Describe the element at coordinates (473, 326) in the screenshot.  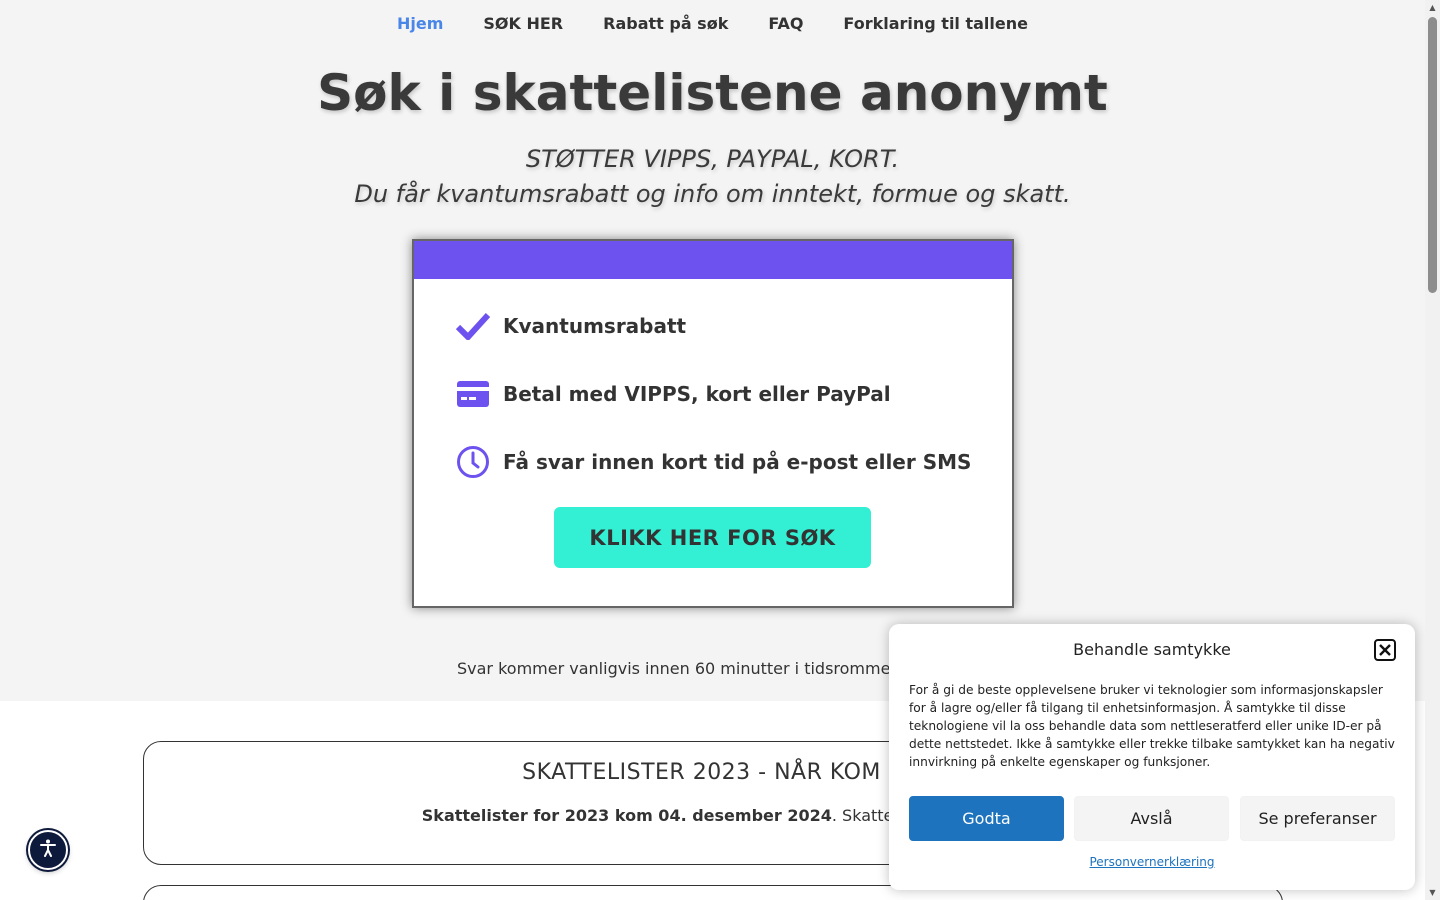
I see `checkmark-icon` at that location.